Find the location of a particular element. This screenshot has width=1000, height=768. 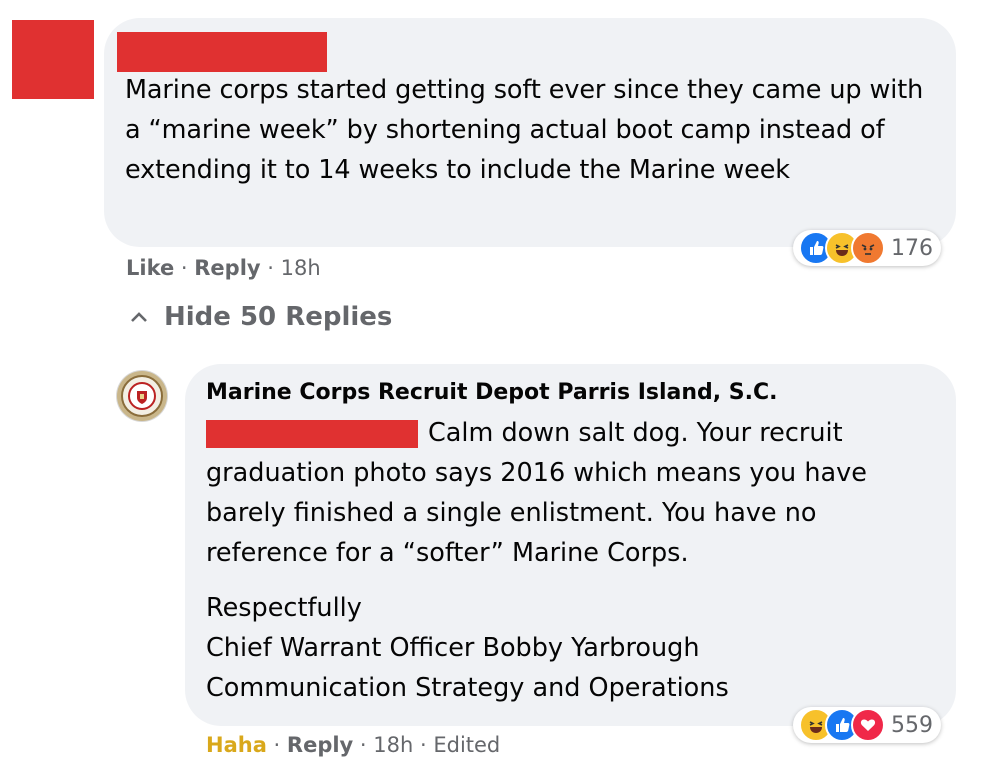

love-icon is located at coordinates (868, 725).